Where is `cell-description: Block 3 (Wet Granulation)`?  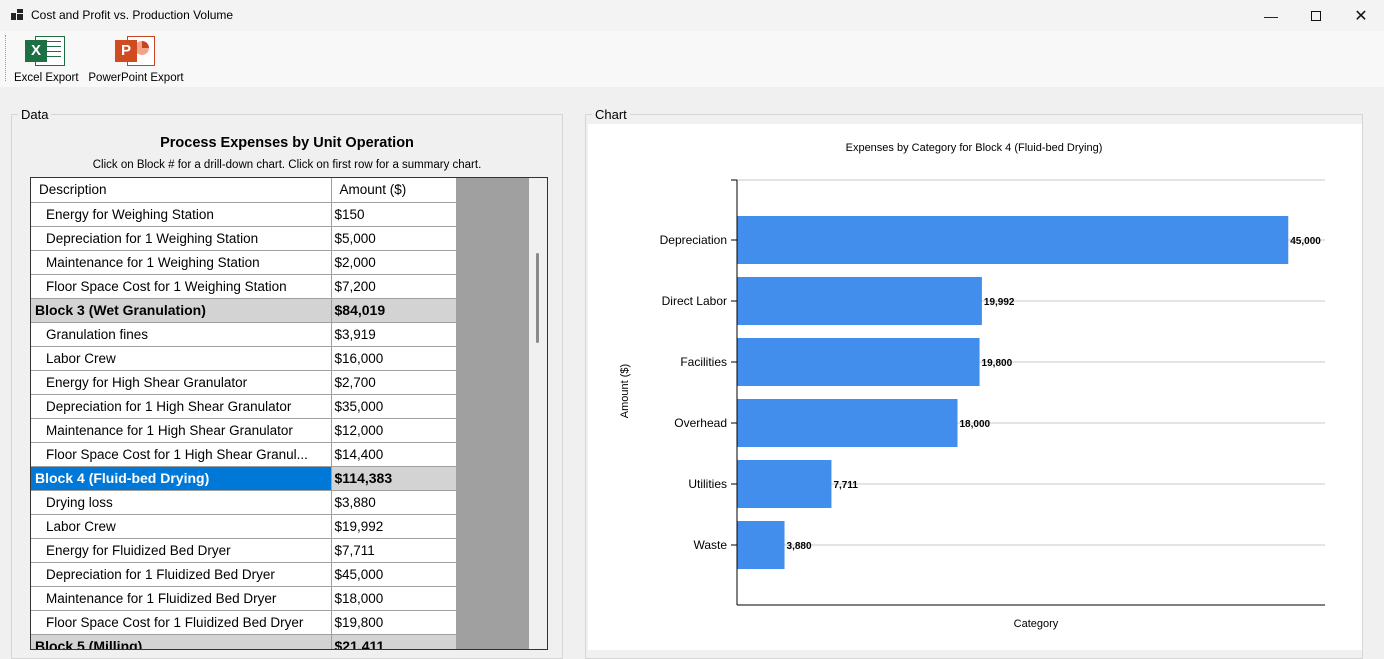
cell-description: Block 3 (Wet Granulation) is located at coordinates (181, 310).